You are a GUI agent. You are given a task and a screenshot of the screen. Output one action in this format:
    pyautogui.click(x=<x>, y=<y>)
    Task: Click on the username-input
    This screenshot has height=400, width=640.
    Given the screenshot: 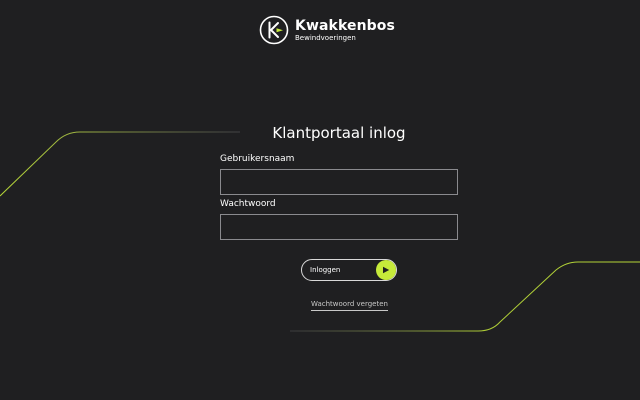 What is the action you would take?
    pyautogui.click(x=339, y=182)
    